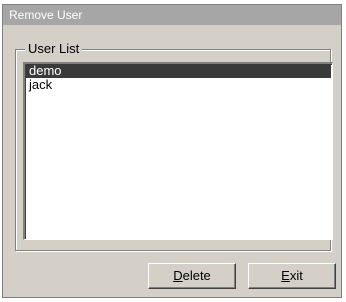 The image size is (346, 302). Describe the element at coordinates (46, 15) in the screenshot. I see `window-title: Remove User` at that location.